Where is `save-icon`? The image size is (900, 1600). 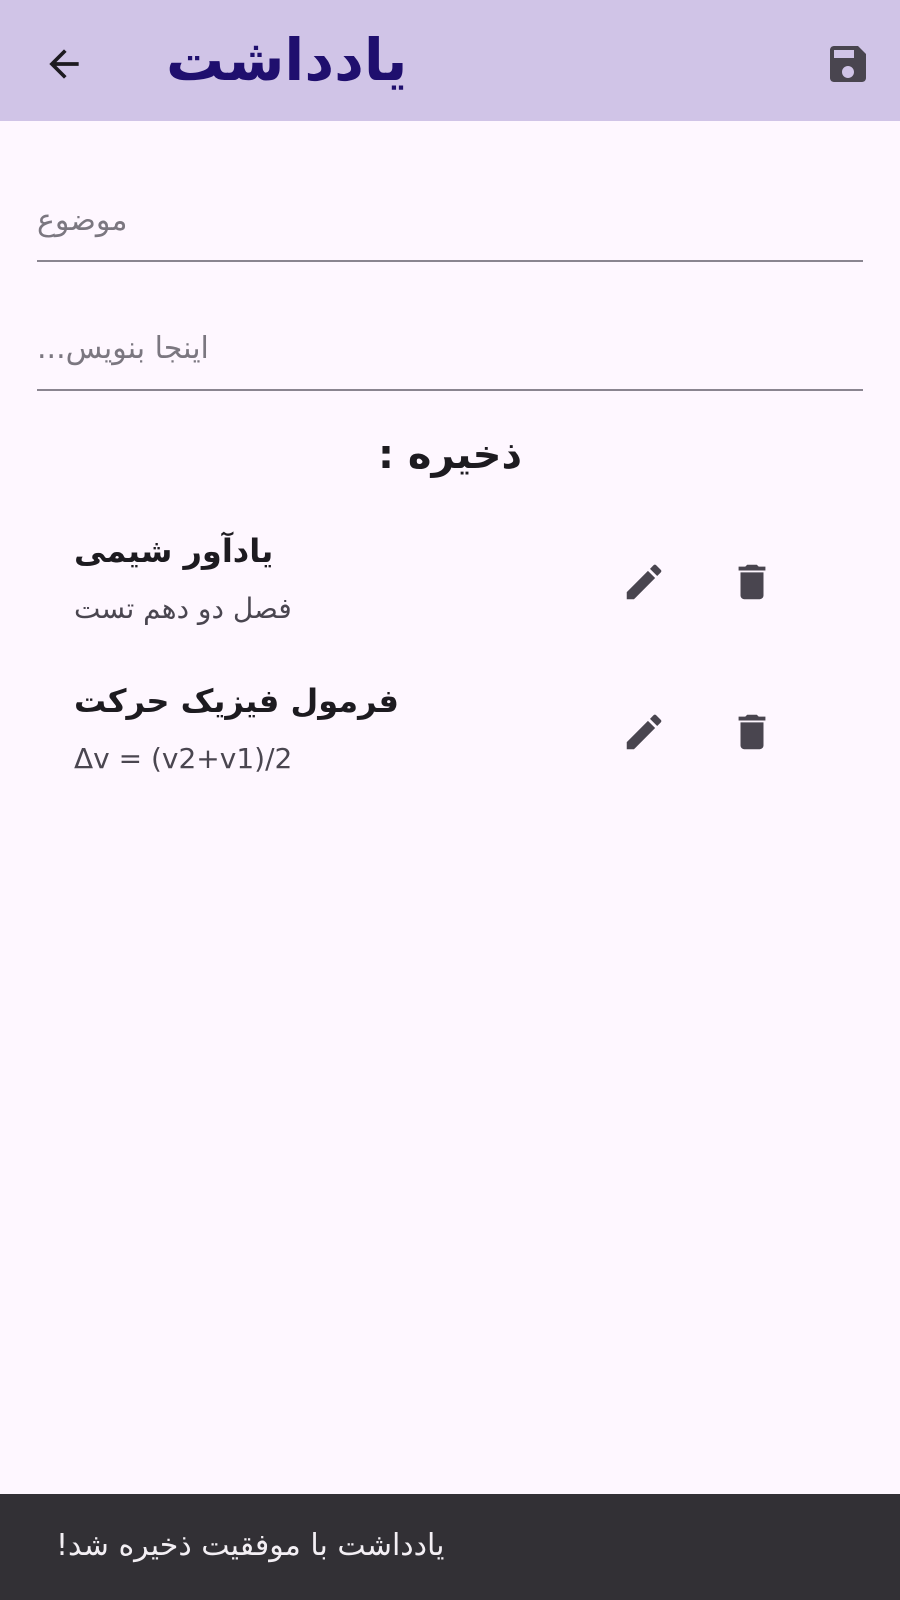 save-icon is located at coordinates (848, 64).